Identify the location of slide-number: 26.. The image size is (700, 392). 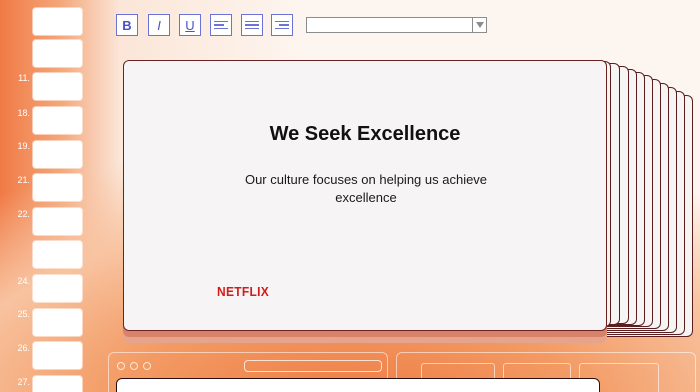
(23, 348).